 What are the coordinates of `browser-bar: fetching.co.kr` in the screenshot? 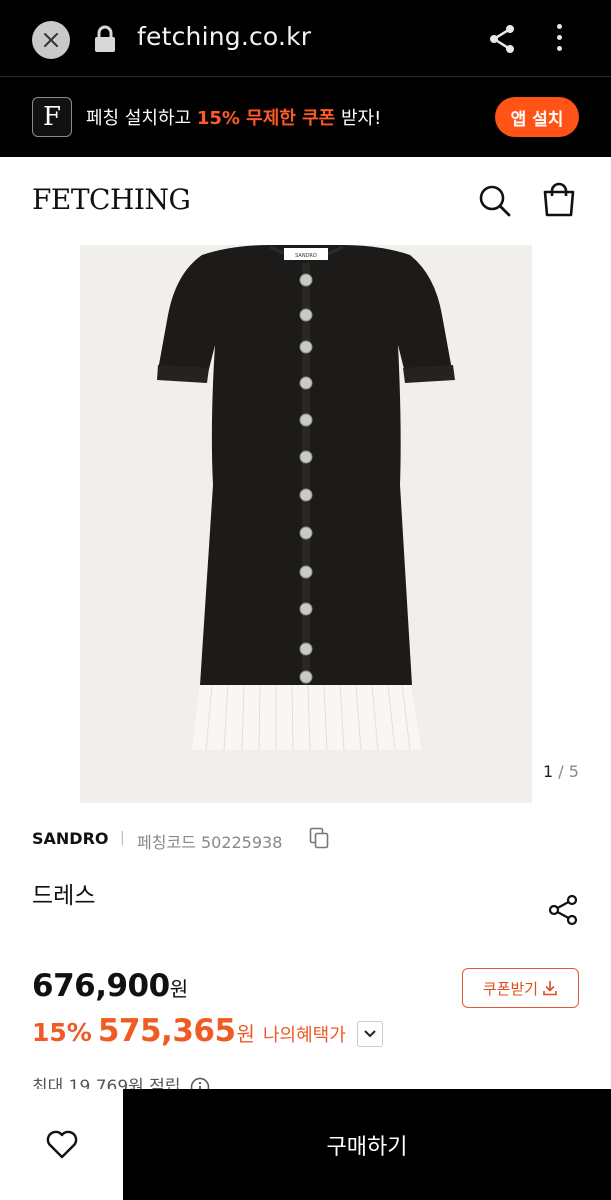 It's located at (305, 38).